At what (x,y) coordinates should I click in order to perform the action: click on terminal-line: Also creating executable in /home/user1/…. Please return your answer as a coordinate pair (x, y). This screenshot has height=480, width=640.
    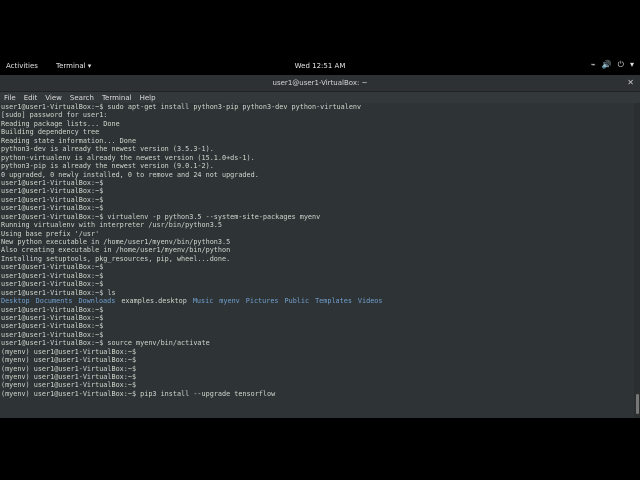
    Looking at the image, I should click on (116, 250).